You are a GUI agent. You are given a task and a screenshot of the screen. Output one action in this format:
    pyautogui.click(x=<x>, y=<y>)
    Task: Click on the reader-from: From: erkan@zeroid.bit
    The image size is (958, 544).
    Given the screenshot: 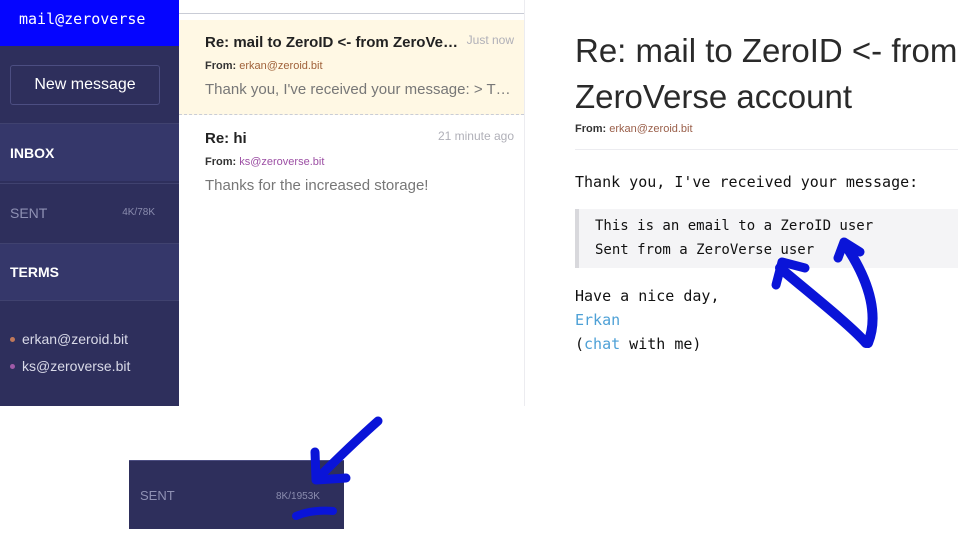 What is the action you would take?
    pyautogui.click(x=634, y=129)
    